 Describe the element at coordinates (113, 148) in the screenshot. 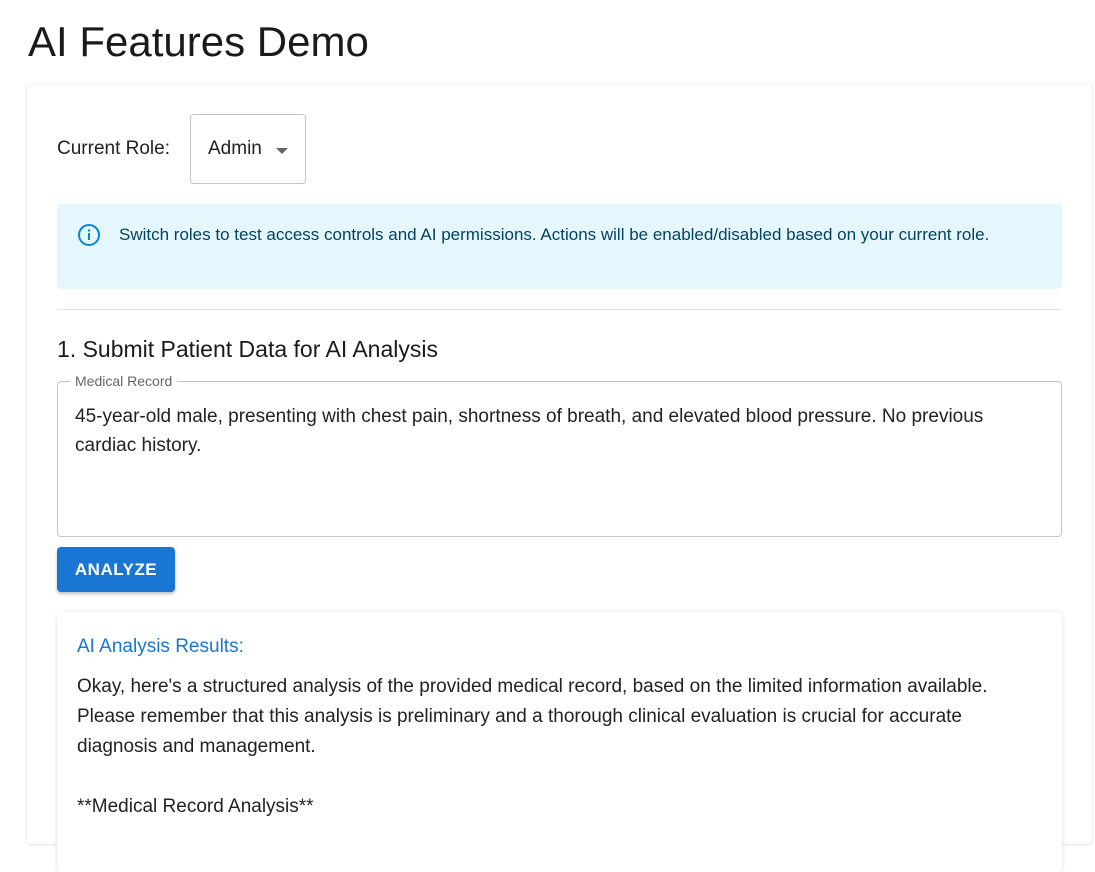

I see `role-label: Current Role:` at that location.